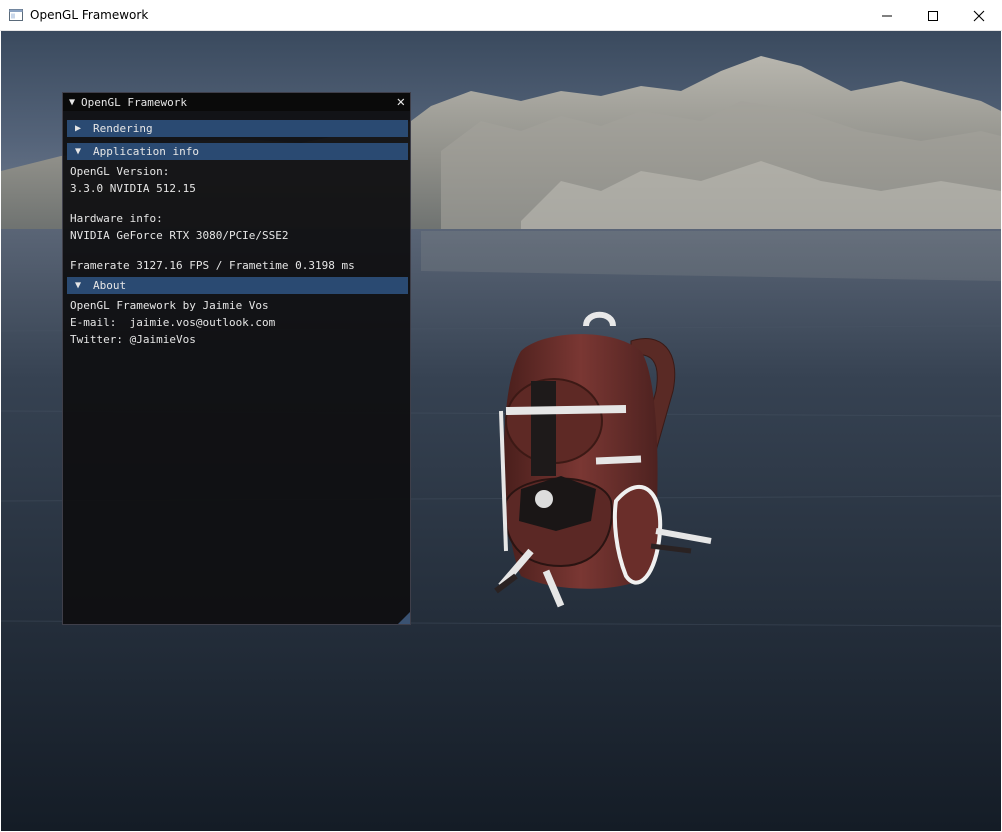 This screenshot has width=1002, height=832. What do you see at coordinates (120, 171) in the screenshot?
I see `opengl-version-label: OpenGL Version:` at bounding box center [120, 171].